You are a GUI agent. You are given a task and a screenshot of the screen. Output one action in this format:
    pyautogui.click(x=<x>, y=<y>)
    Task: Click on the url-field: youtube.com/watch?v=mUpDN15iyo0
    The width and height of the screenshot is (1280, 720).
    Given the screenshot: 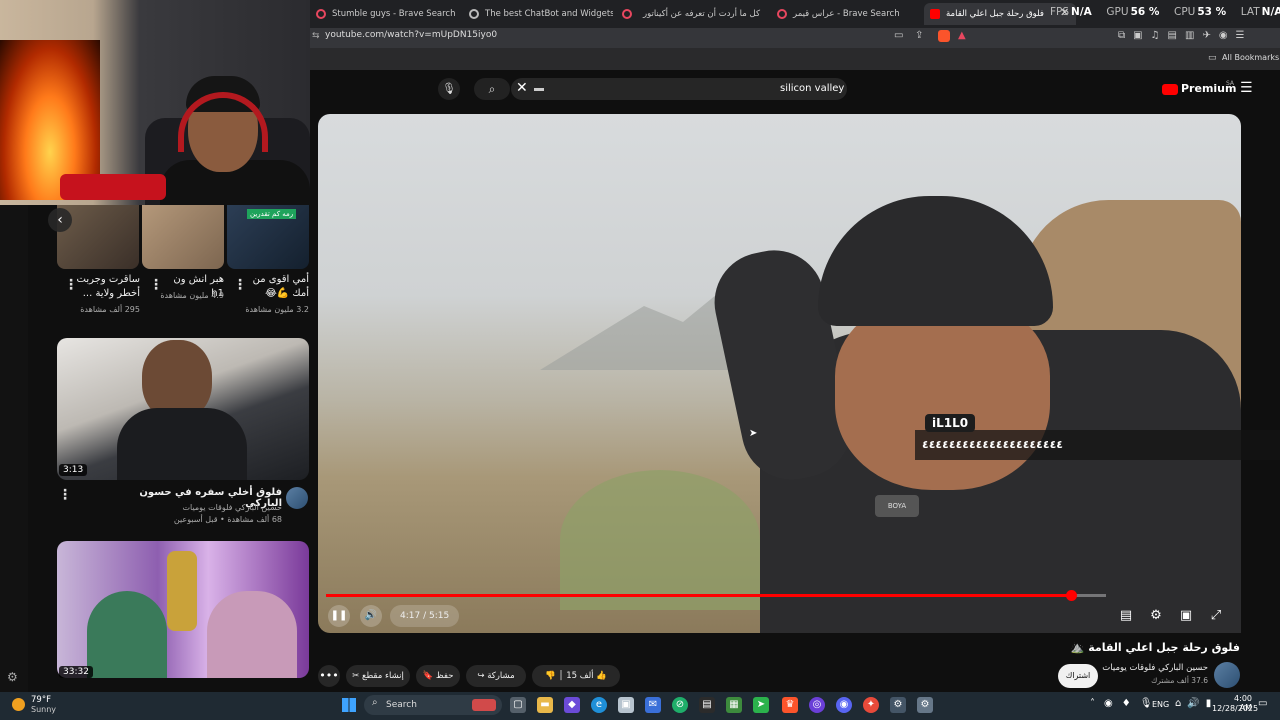 What is the action you would take?
    pyautogui.click(x=411, y=35)
    